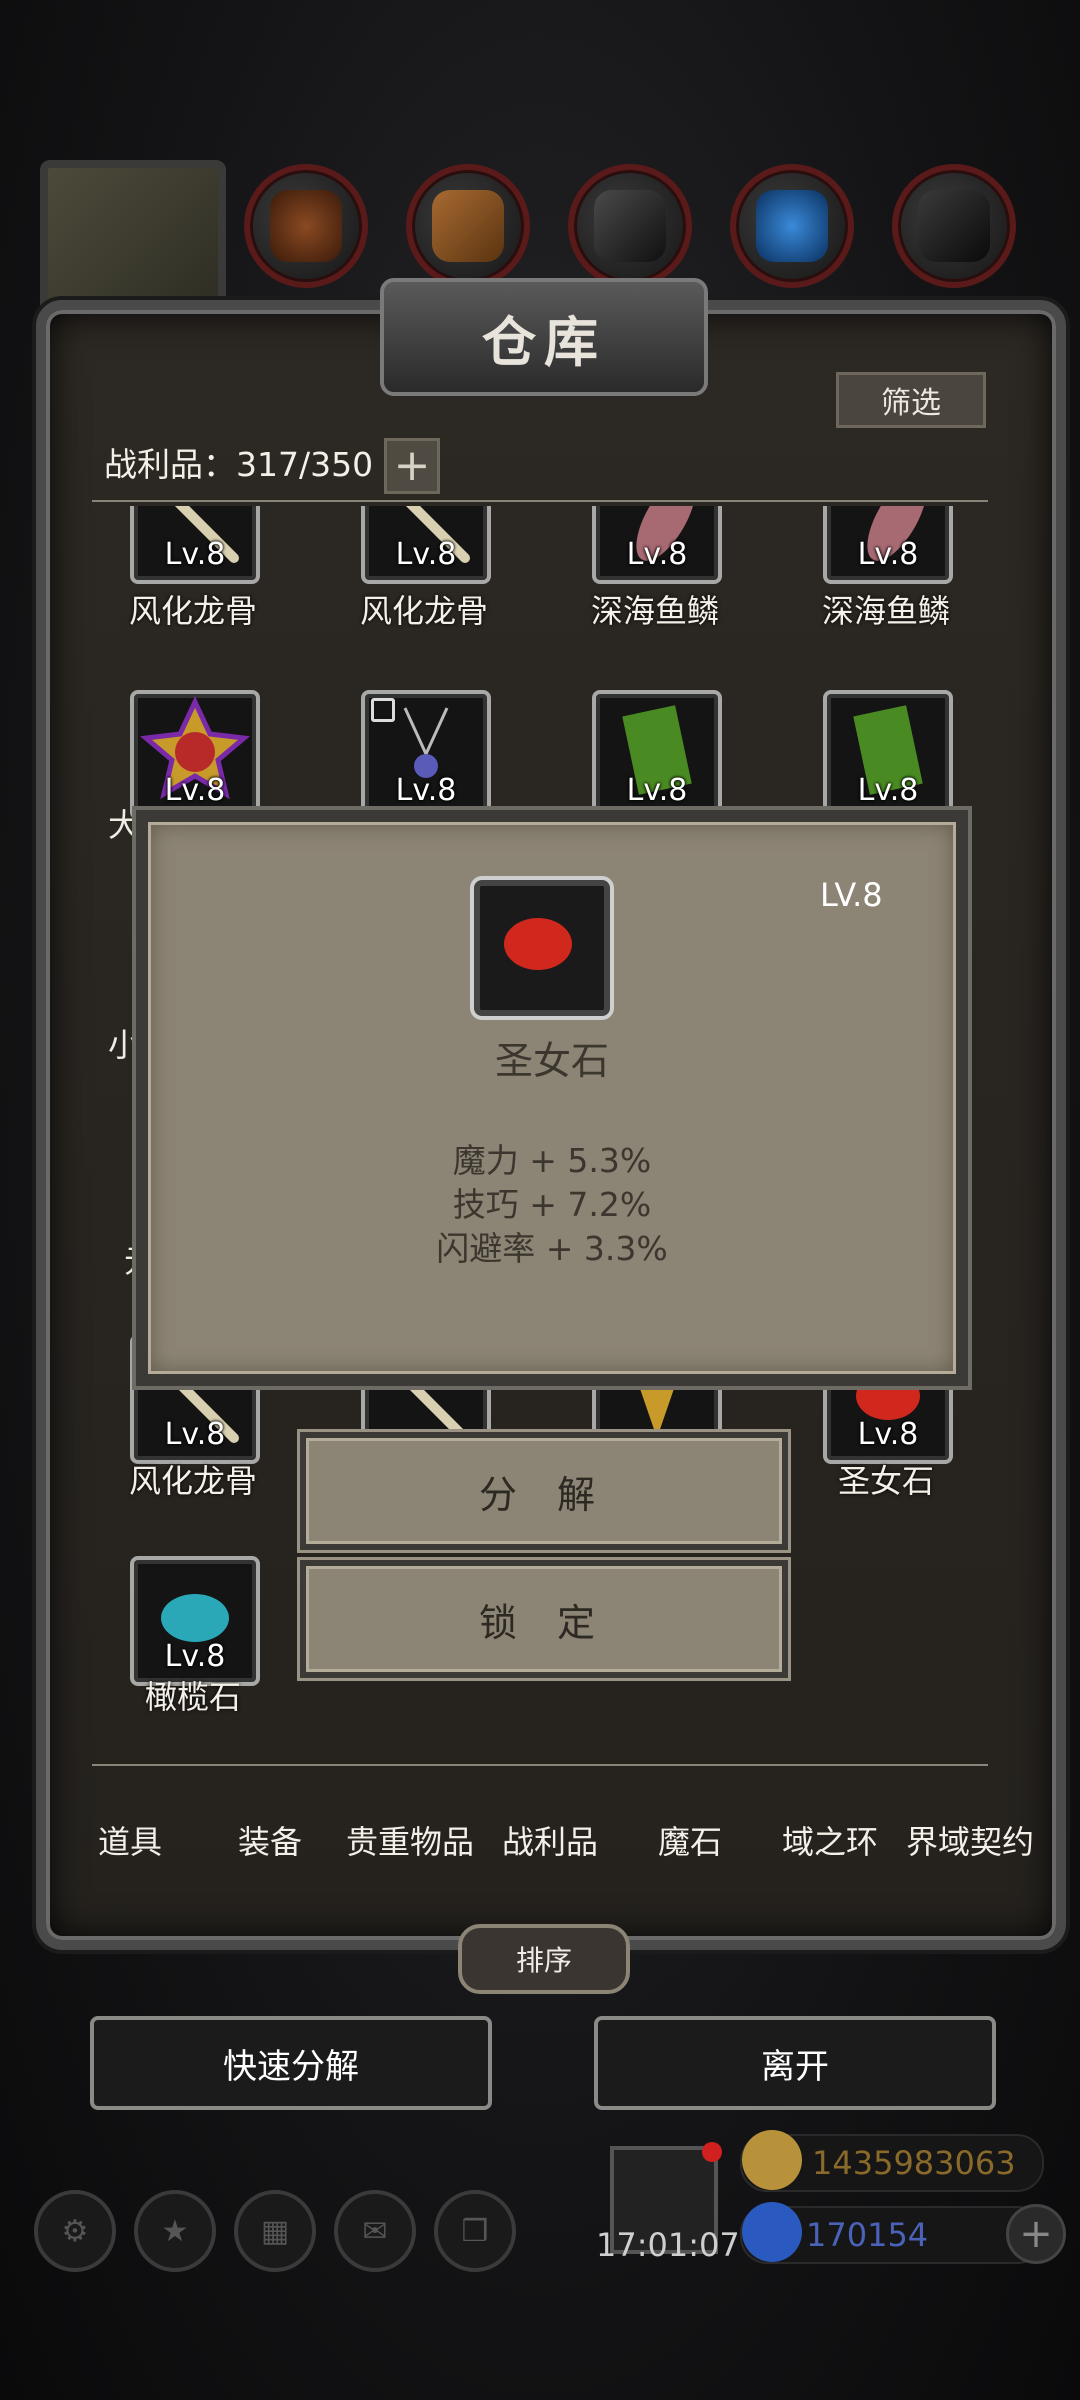 The height and width of the screenshot is (2400, 1080). I want to click on gem-amount: 170154, so click(867, 2235).